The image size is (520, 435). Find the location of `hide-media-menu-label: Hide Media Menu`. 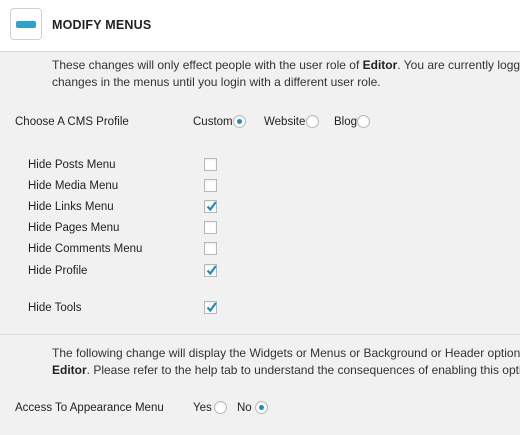

hide-media-menu-label: Hide Media Menu is located at coordinates (73, 186).